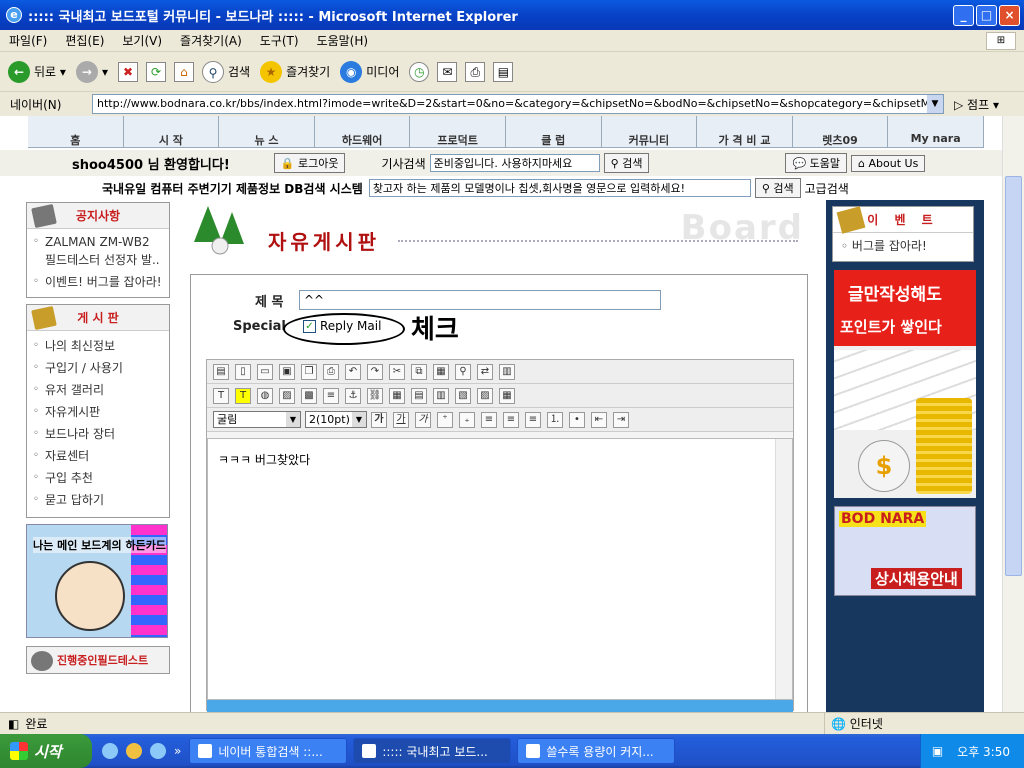  What do you see at coordinates (441, 395) in the screenshot?
I see `table-col-icon: ▥` at bounding box center [441, 395].